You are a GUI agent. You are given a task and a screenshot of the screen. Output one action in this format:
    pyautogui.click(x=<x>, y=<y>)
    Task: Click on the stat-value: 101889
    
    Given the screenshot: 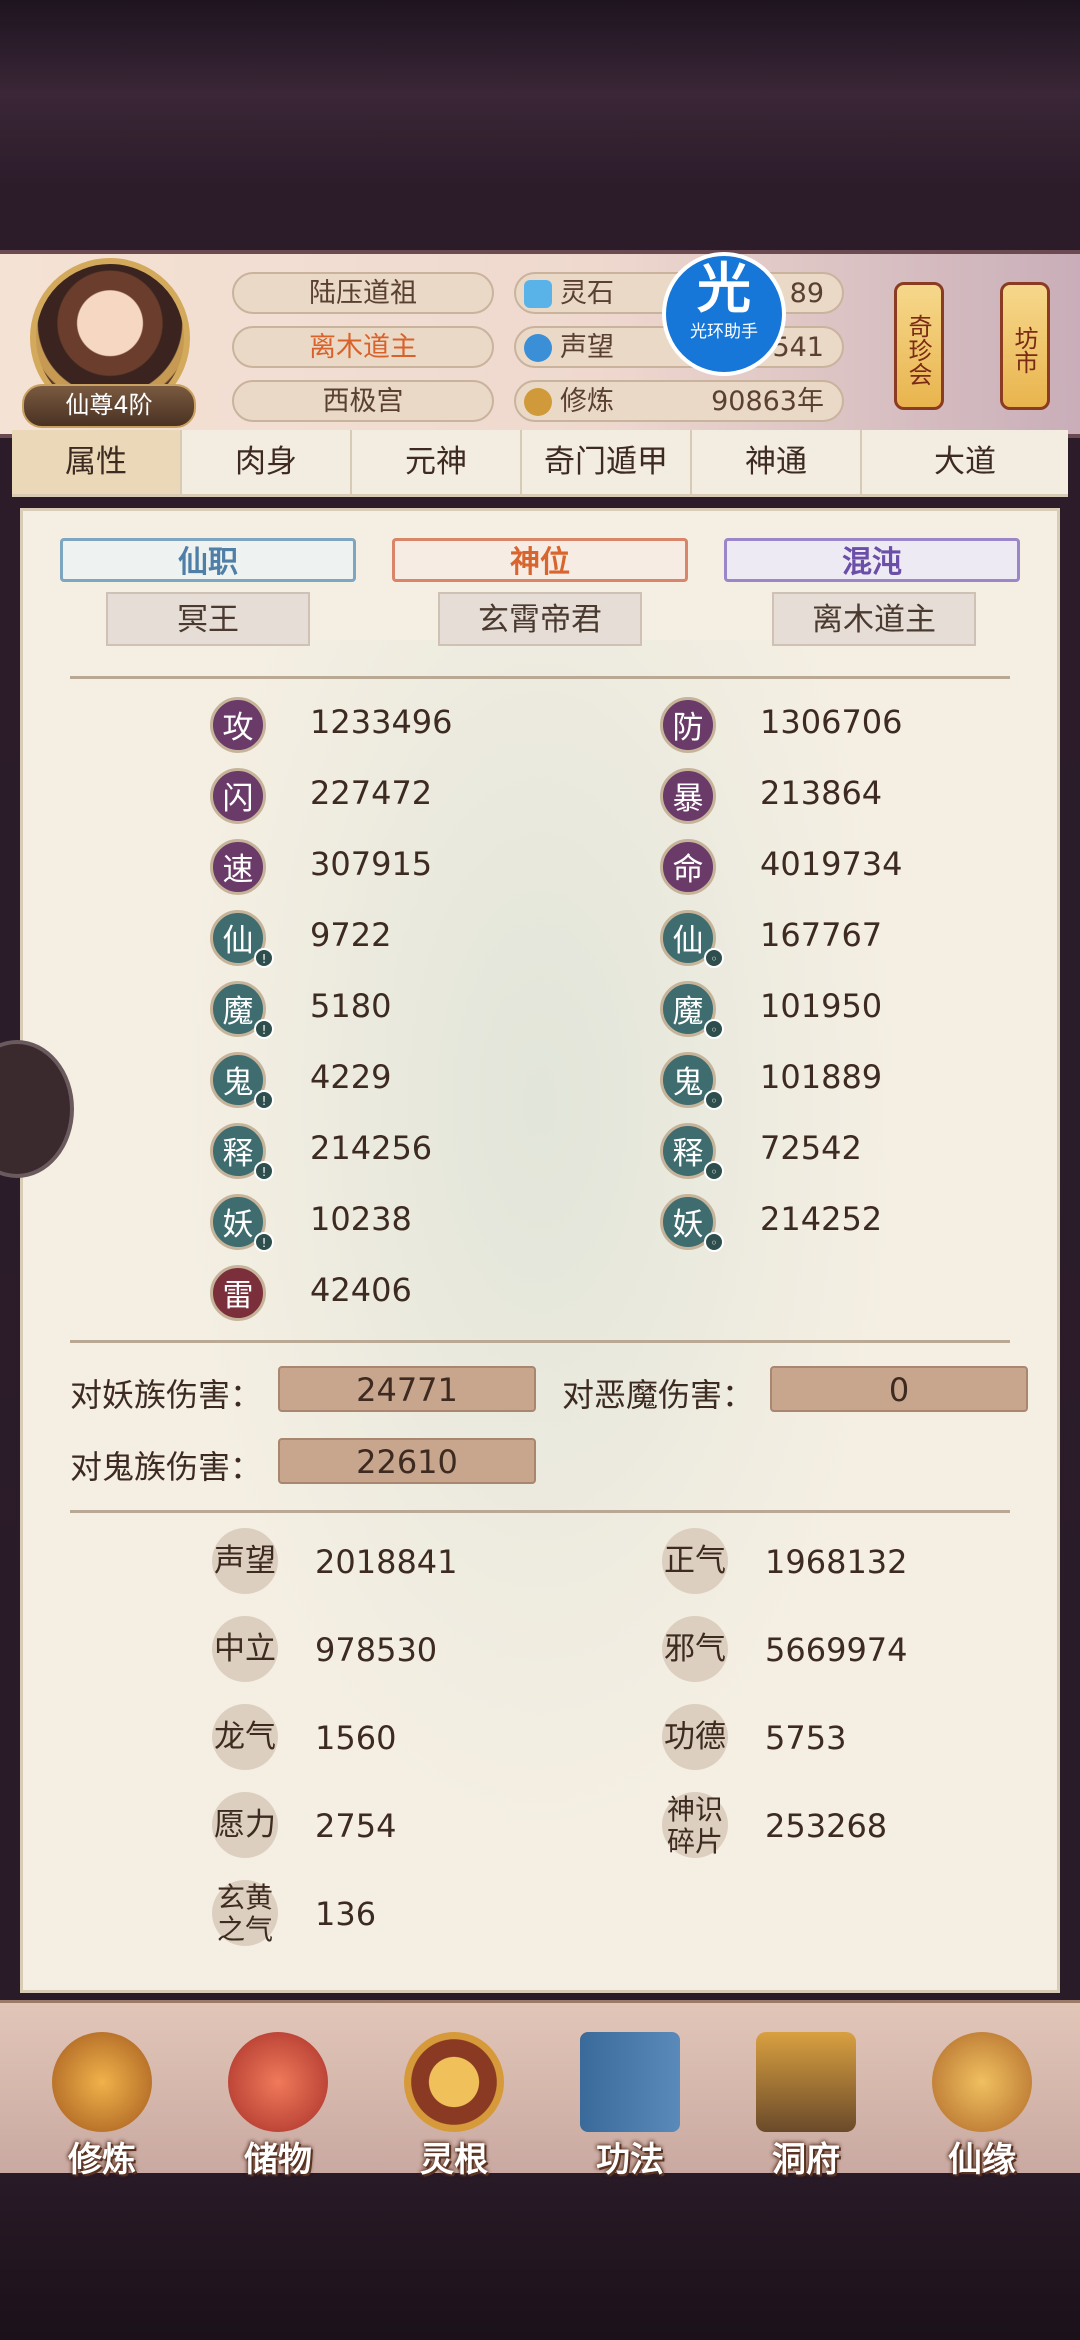 What is the action you would take?
    pyautogui.click(x=821, y=1077)
    